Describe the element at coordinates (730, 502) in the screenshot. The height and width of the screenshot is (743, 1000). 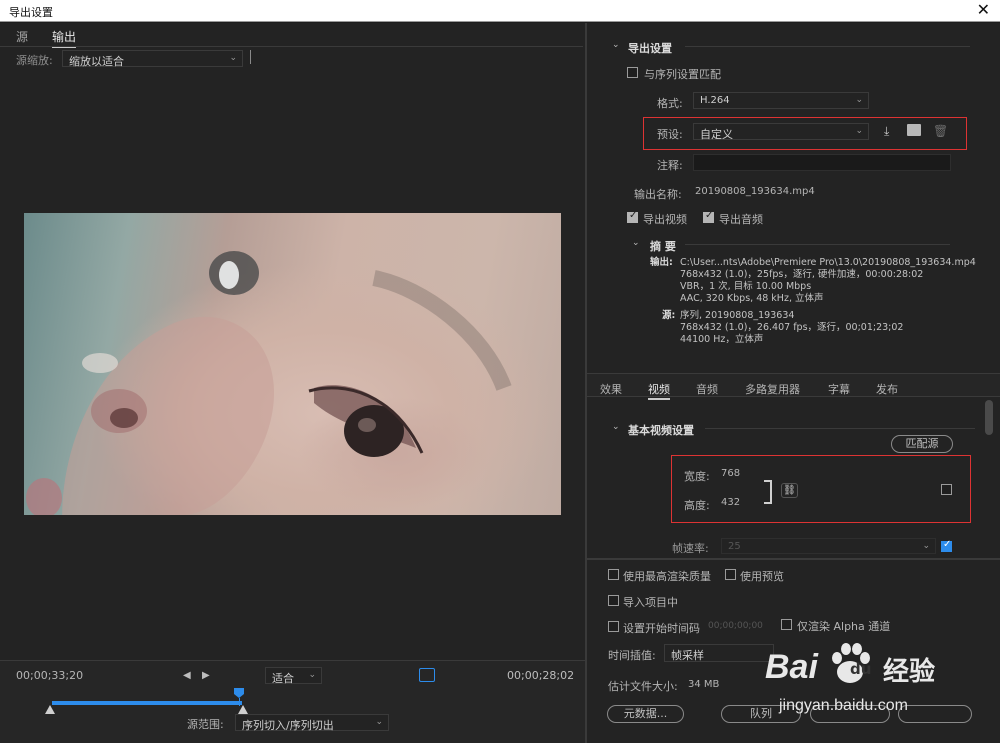
I see `height-value: 432` at that location.